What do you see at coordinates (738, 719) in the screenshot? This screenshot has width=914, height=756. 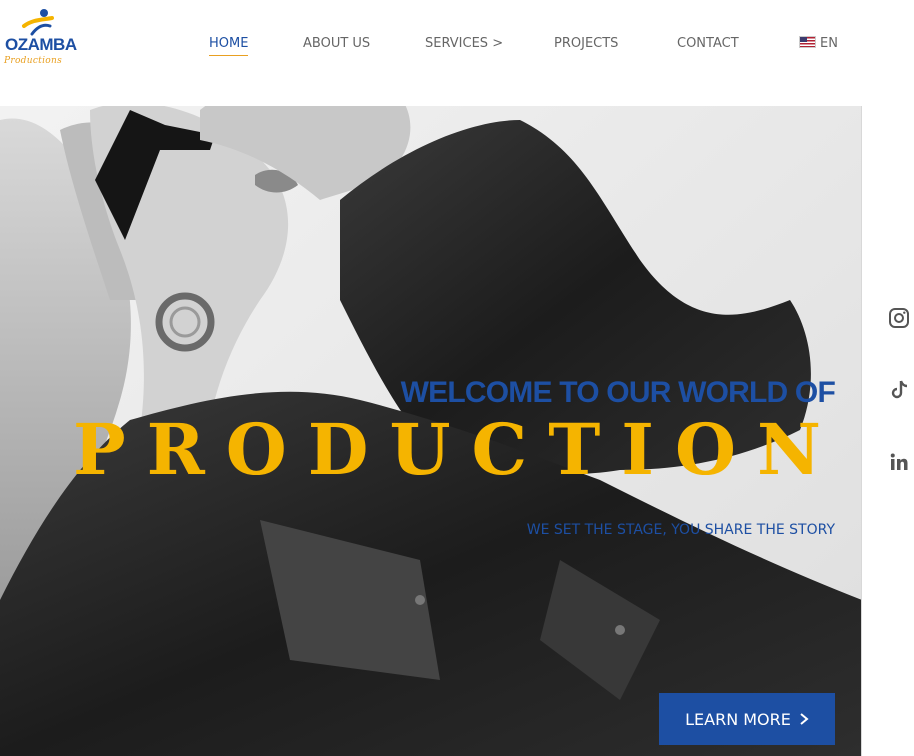 I see `learn-more-label: LEARN MORE` at bounding box center [738, 719].